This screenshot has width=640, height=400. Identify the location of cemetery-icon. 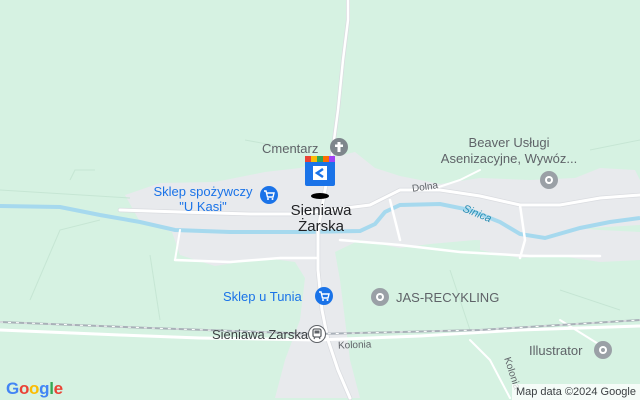
(339, 147).